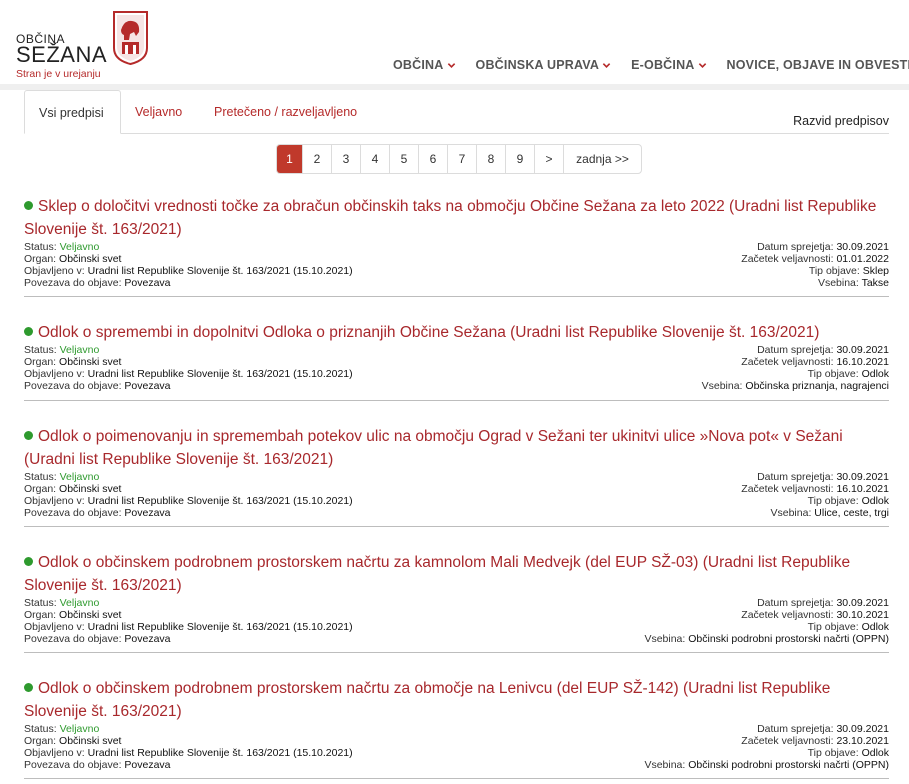  I want to click on next-page-button: >, so click(548, 159).